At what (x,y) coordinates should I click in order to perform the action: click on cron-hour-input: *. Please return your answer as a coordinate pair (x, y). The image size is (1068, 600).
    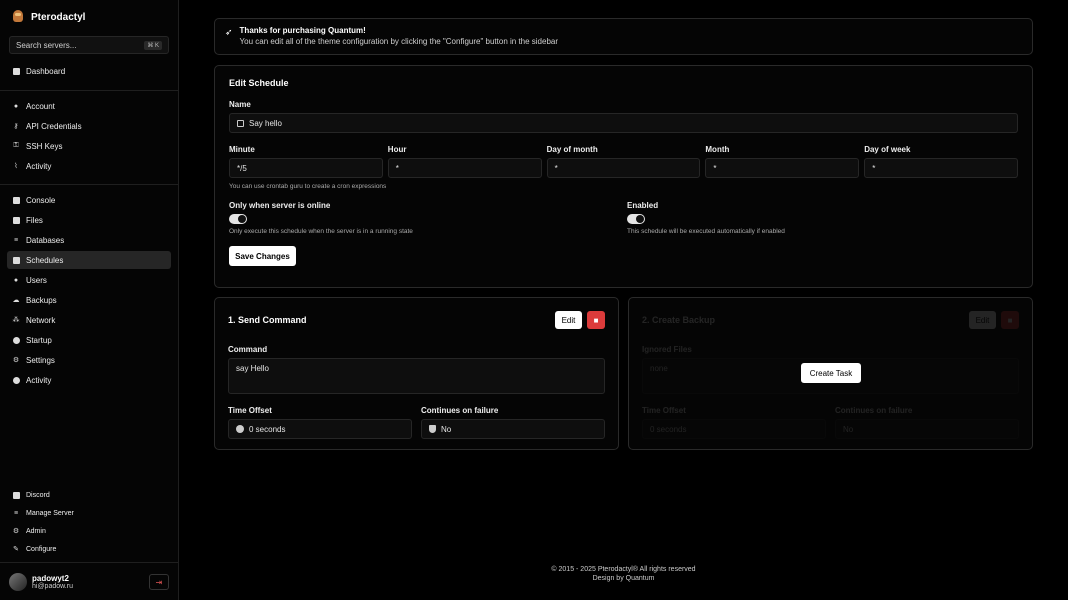
    Looking at the image, I should click on (464, 168).